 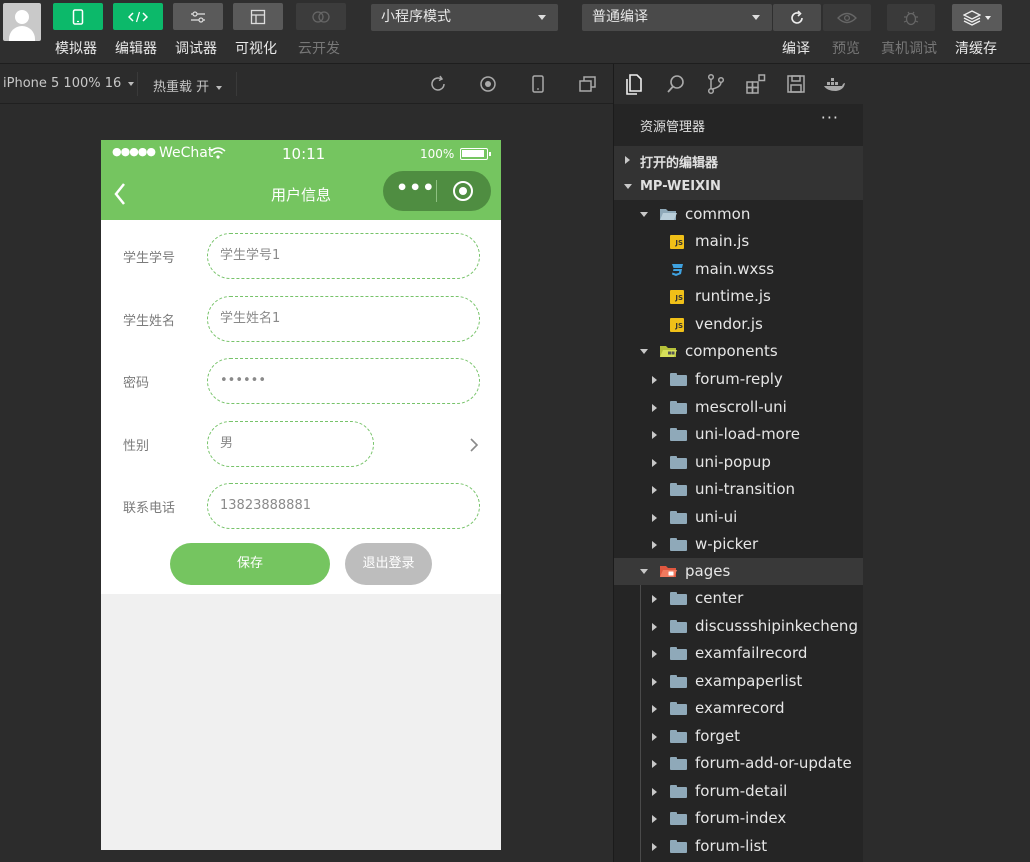 I want to click on tree-folder-row: uni-ui, so click(x=739, y=517).